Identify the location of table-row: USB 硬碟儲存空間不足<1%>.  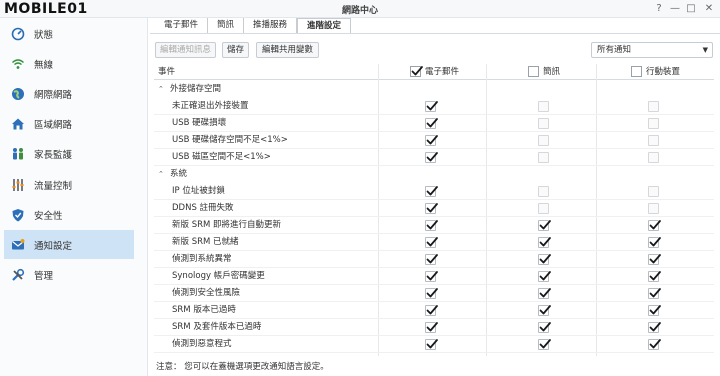
(434, 140).